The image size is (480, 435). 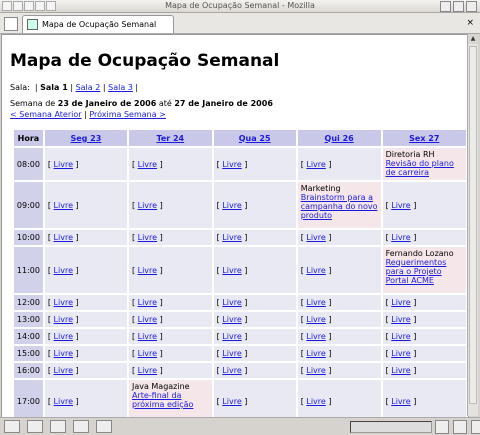 I want to click on maximize-icon, so click(x=458, y=6).